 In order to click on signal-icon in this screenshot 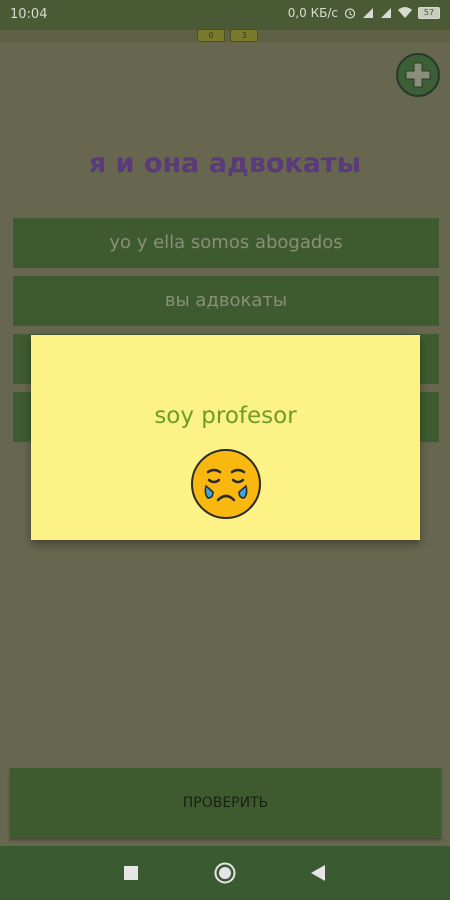, I will do `click(368, 13)`.